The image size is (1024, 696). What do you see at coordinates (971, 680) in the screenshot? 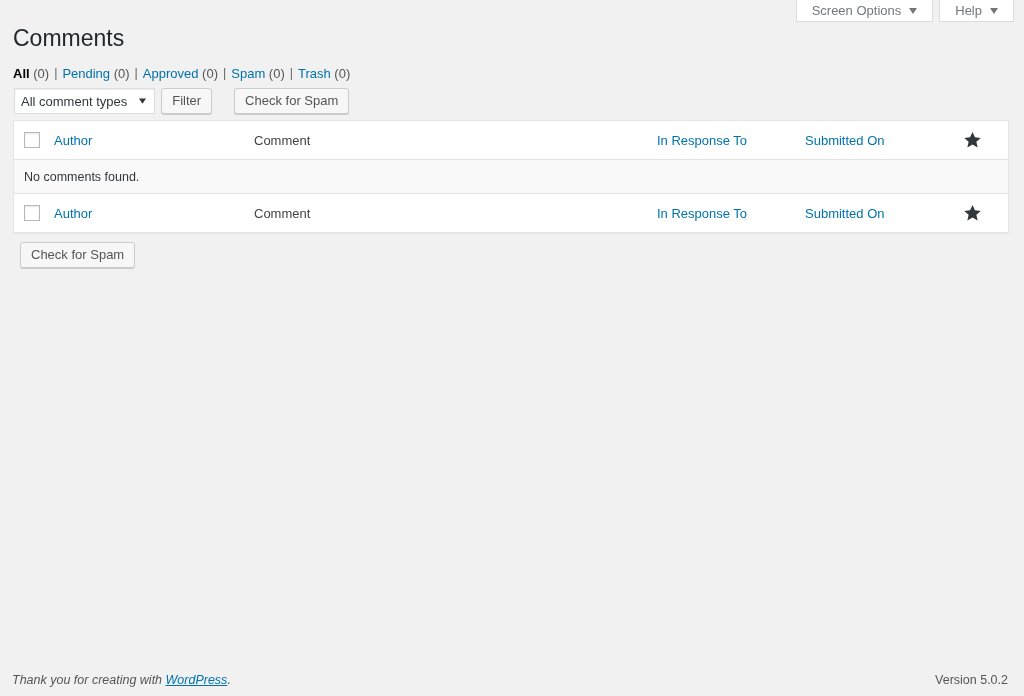
I see `version-text: Version 5.0.2` at bounding box center [971, 680].